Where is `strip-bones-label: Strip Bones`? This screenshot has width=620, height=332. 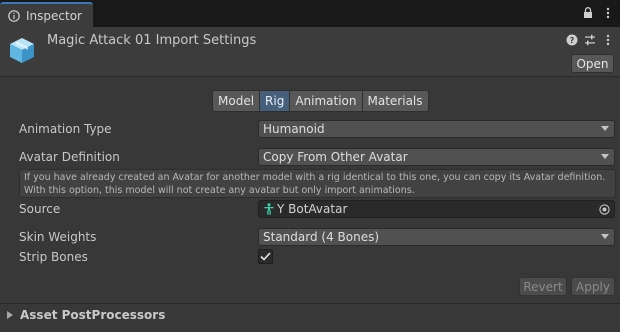
strip-bones-label: Strip Bones is located at coordinates (53, 257).